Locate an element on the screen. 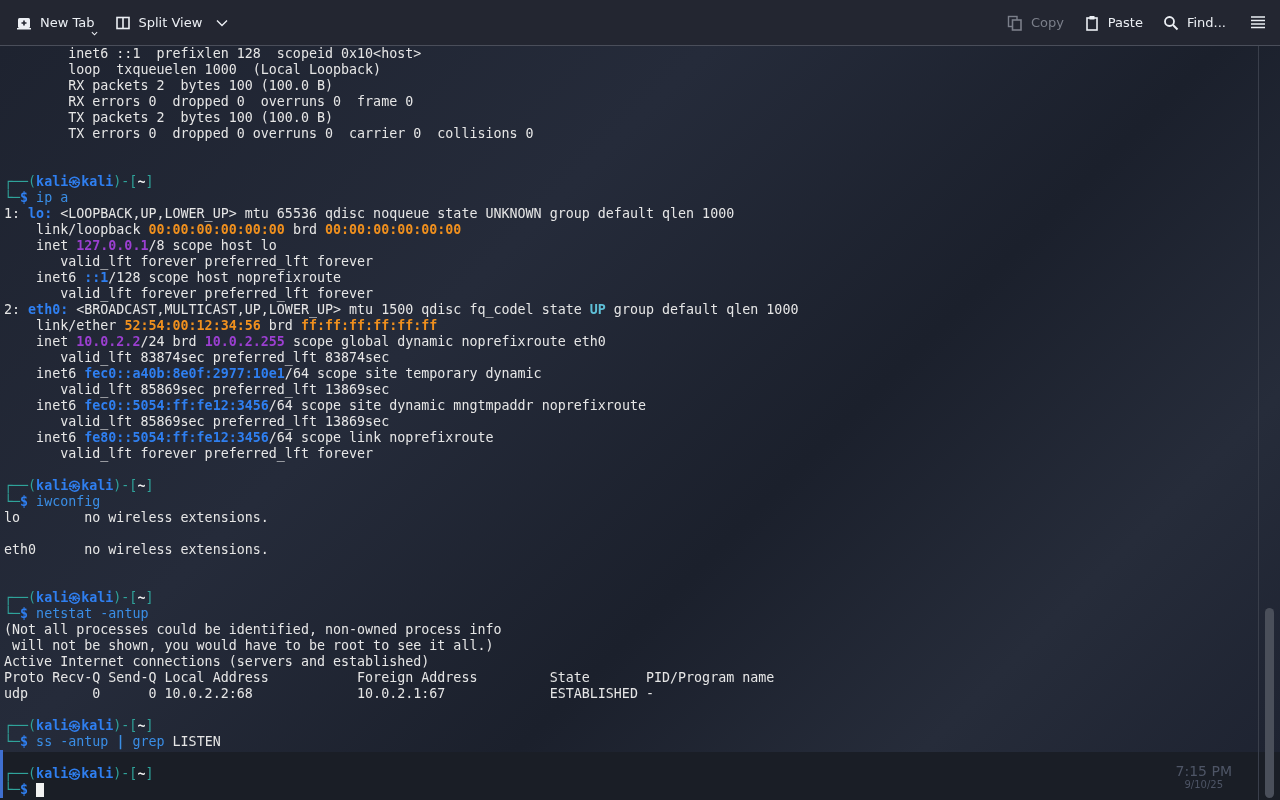 This screenshot has height=800, width=1280. terminal-line: 1: lo: <LOOPBACK,UP,LOWER_UP> mtu 65536 qdisc noqueue state UNKNOWN group default qlen 1000 is located at coordinates (369, 214).